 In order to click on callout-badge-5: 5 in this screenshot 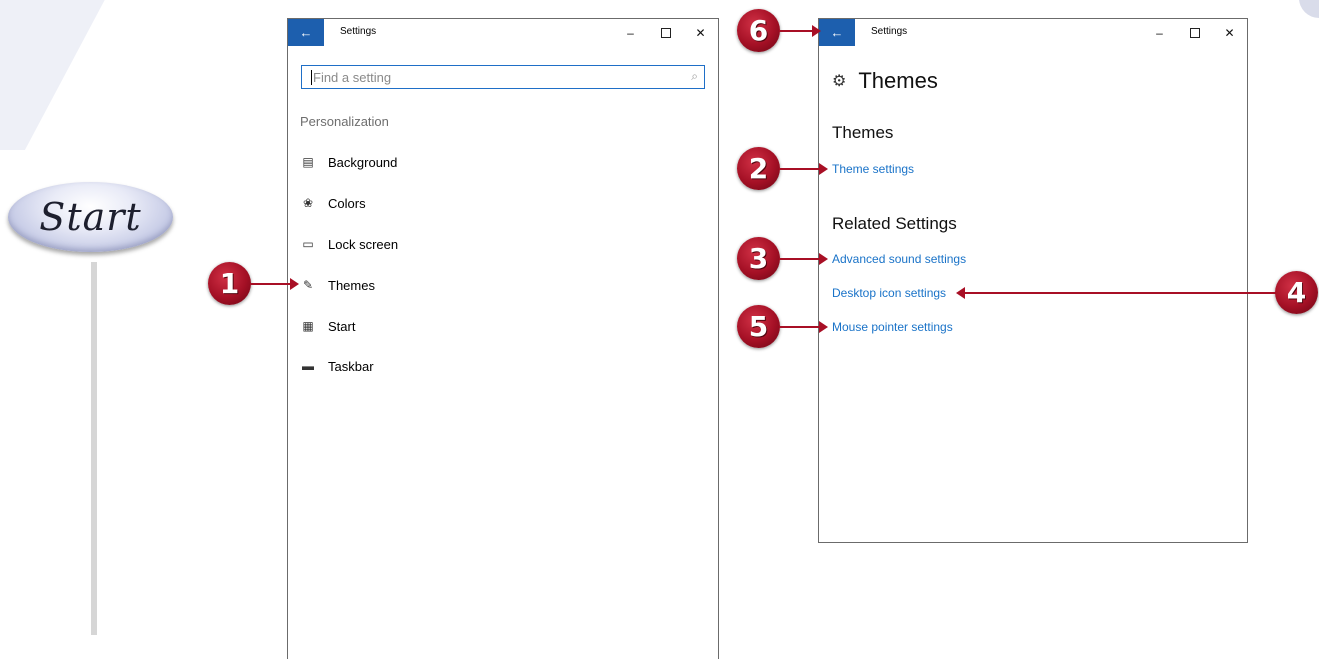, I will do `click(758, 326)`.